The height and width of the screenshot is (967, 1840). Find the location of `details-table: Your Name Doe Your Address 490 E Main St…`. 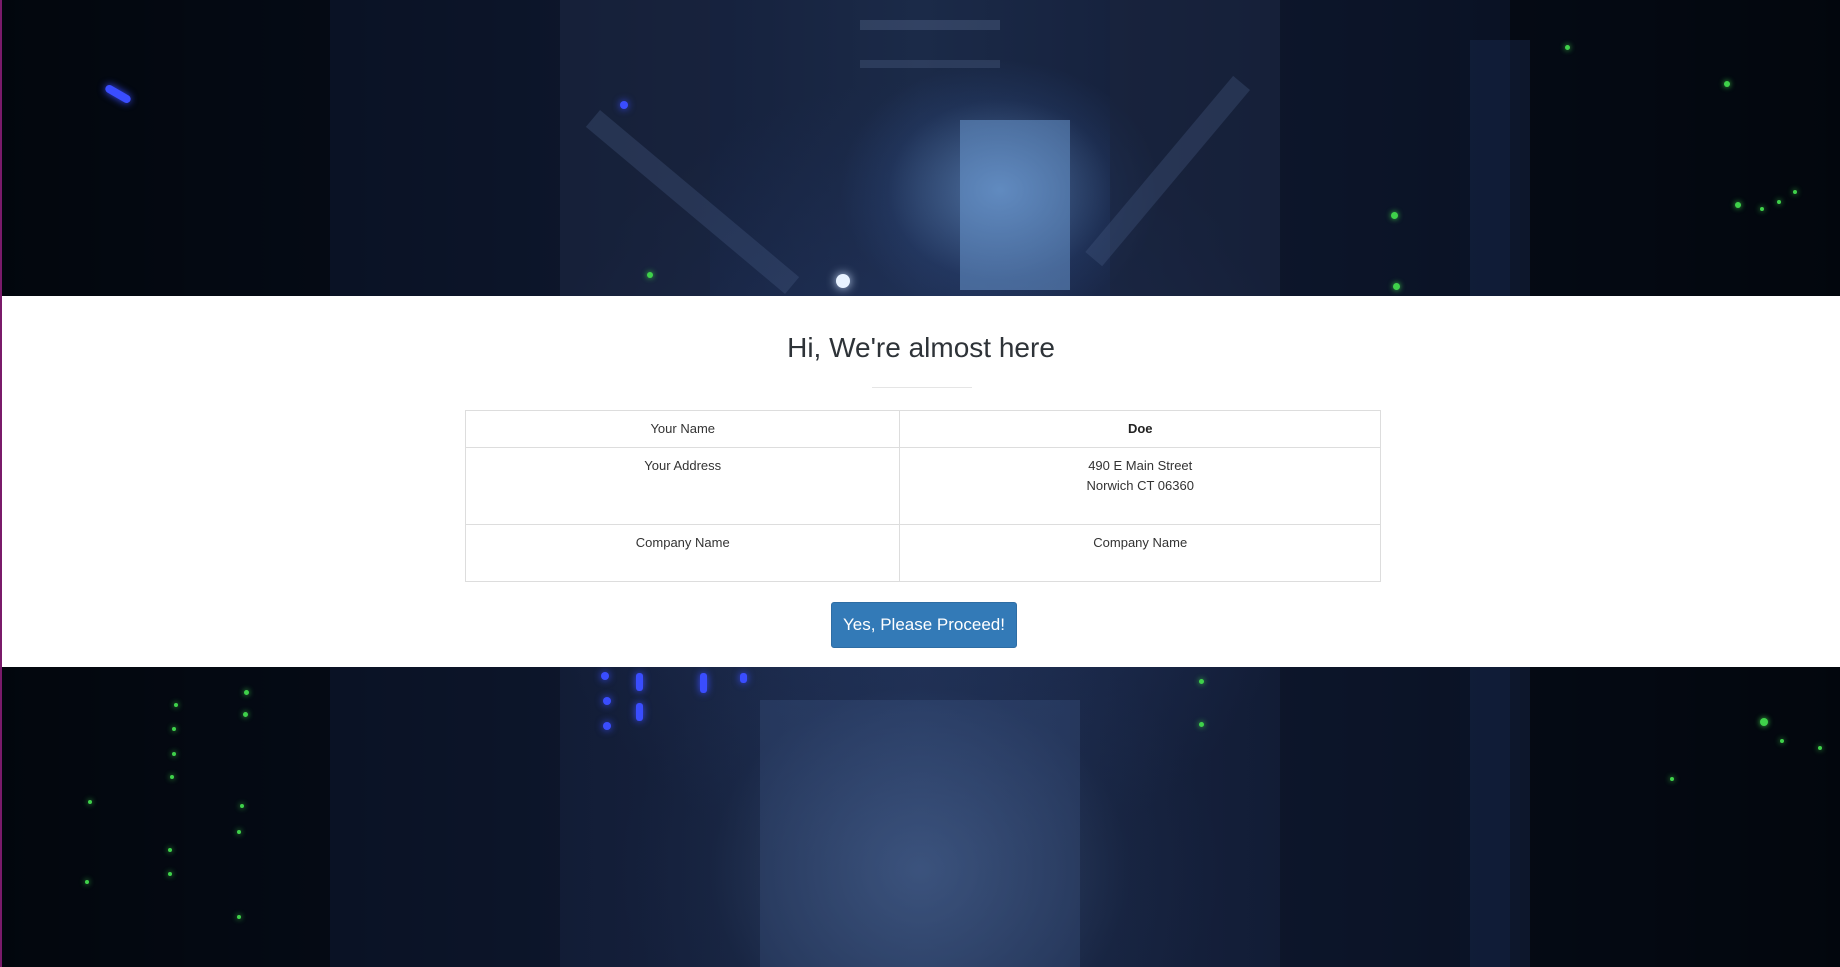

details-table: Your Name Doe Your Address 490 E Main St… is located at coordinates (922, 496).